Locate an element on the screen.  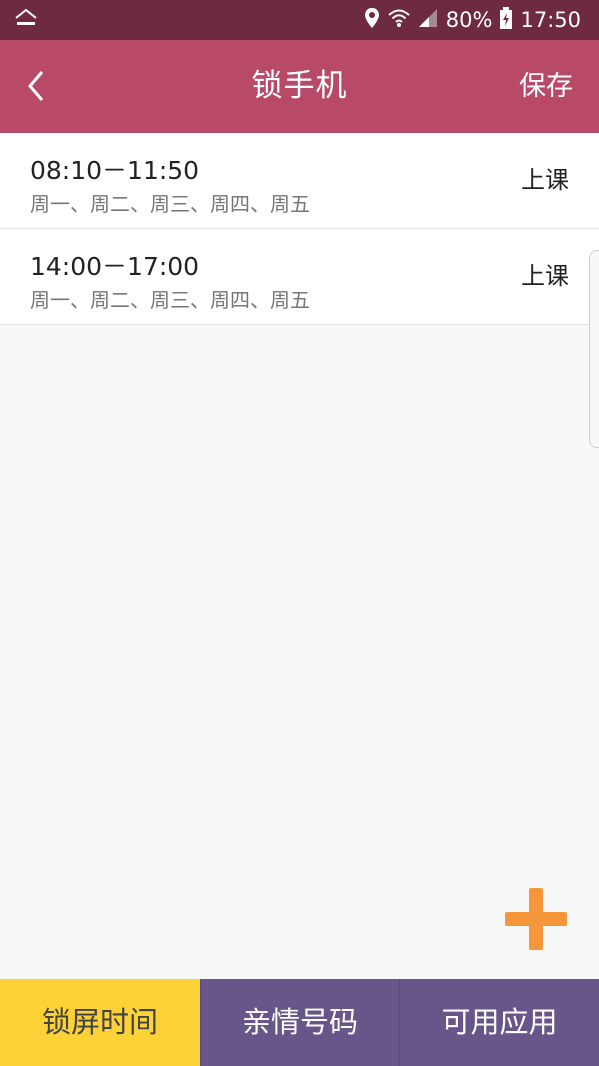
signal-icon is located at coordinates (428, 20).